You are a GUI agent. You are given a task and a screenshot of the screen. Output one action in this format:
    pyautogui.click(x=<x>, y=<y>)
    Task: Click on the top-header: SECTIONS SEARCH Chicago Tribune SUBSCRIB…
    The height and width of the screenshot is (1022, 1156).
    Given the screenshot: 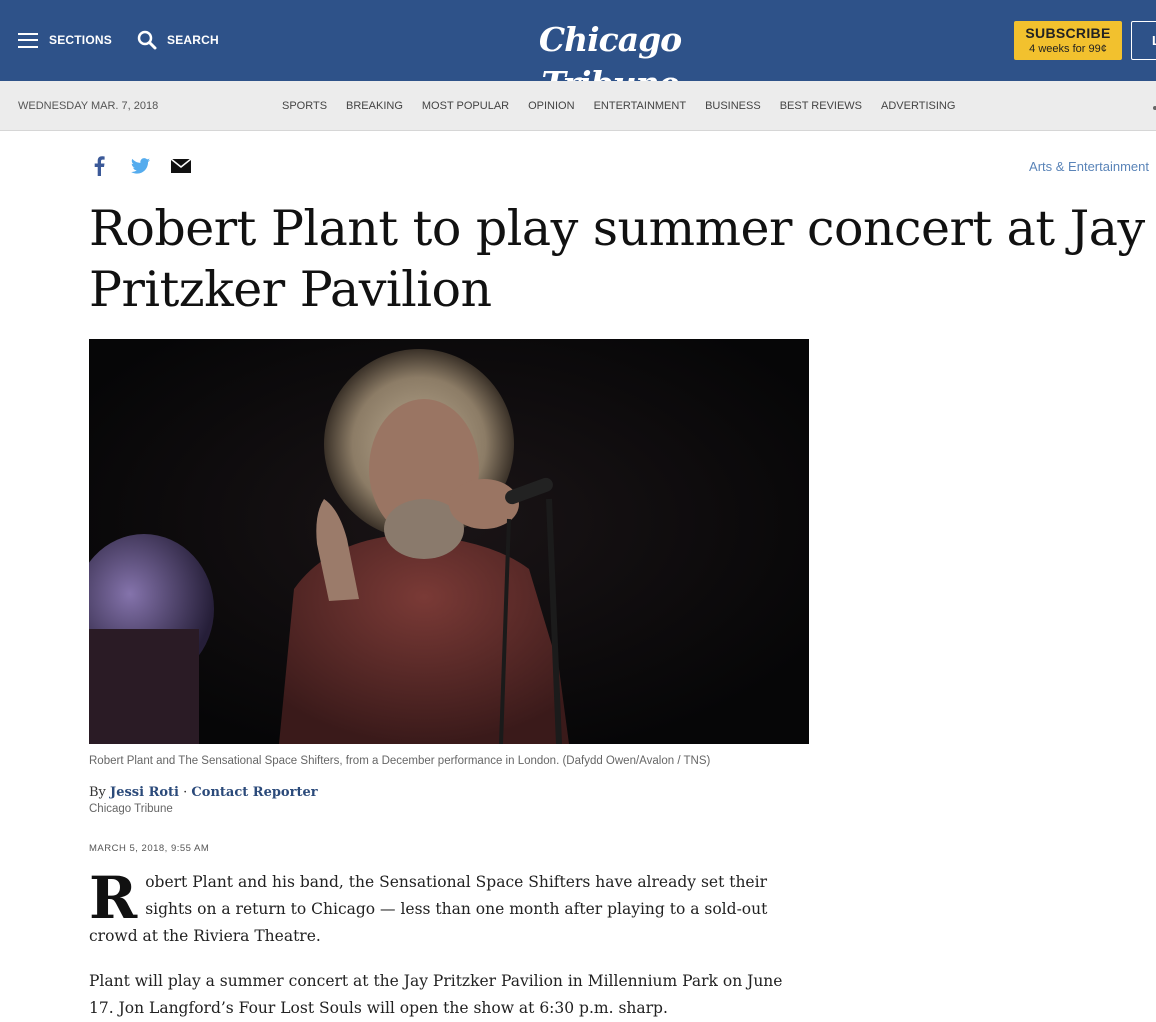 What is the action you would take?
    pyautogui.click(x=578, y=51)
    